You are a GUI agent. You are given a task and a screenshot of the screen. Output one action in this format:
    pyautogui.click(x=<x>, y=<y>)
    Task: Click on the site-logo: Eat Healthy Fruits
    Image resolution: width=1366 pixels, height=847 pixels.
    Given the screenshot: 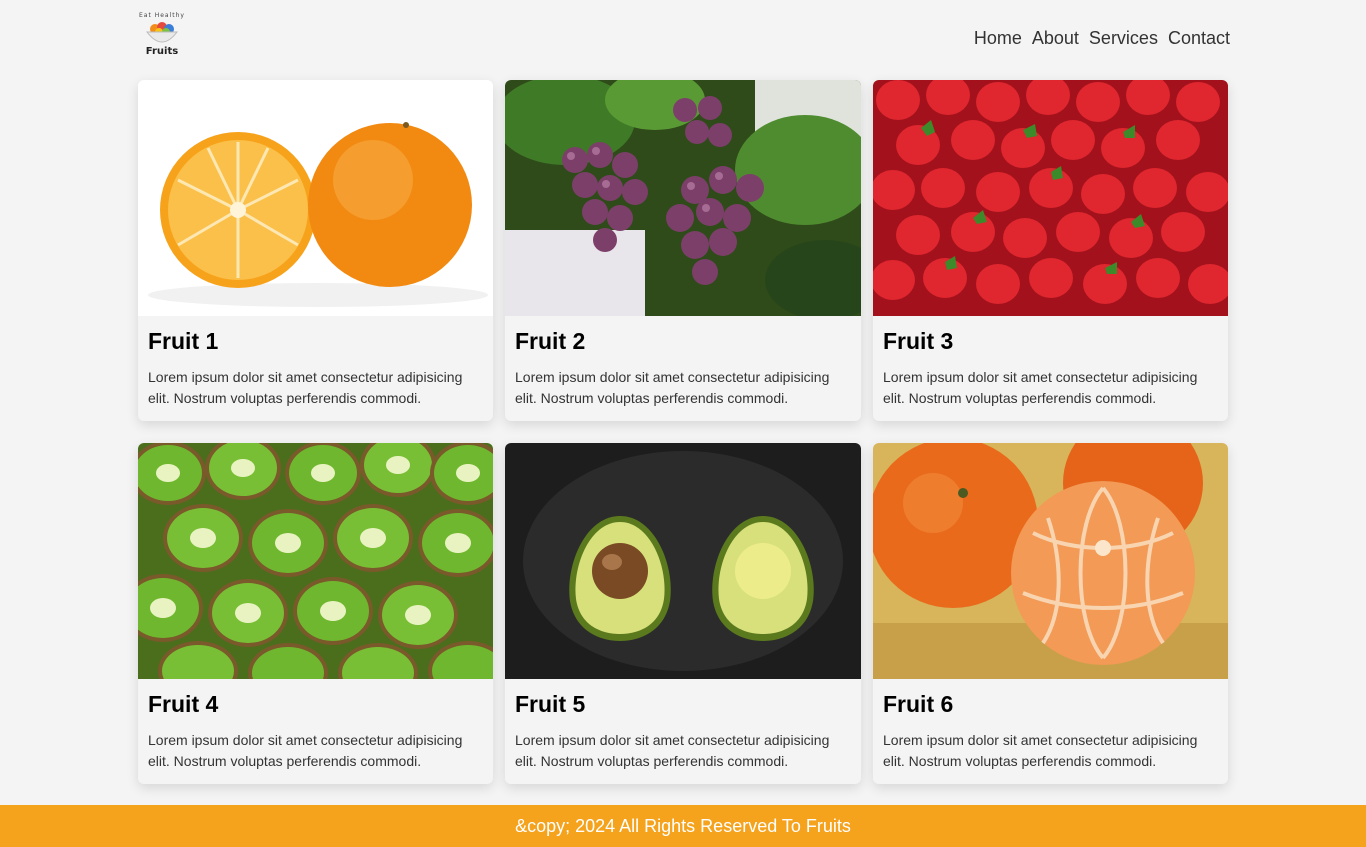 What is the action you would take?
    pyautogui.click(x=162, y=39)
    